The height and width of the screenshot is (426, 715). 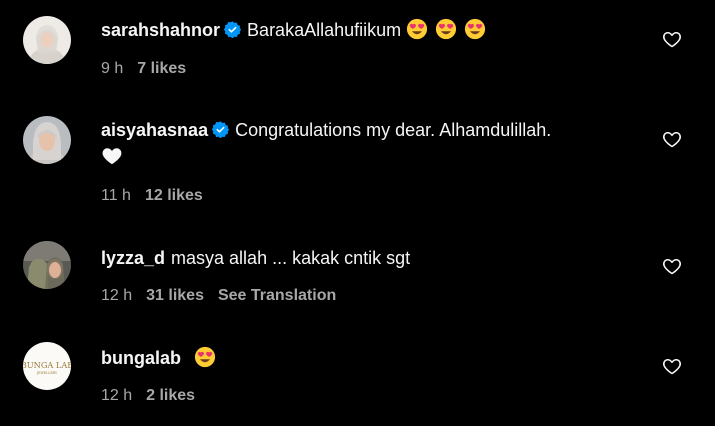 What do you see at coordinates (47, 373) in the screenshot?
I see `avatar-logo-subtext: JEWELLERY` at bounding box center [47, 373].